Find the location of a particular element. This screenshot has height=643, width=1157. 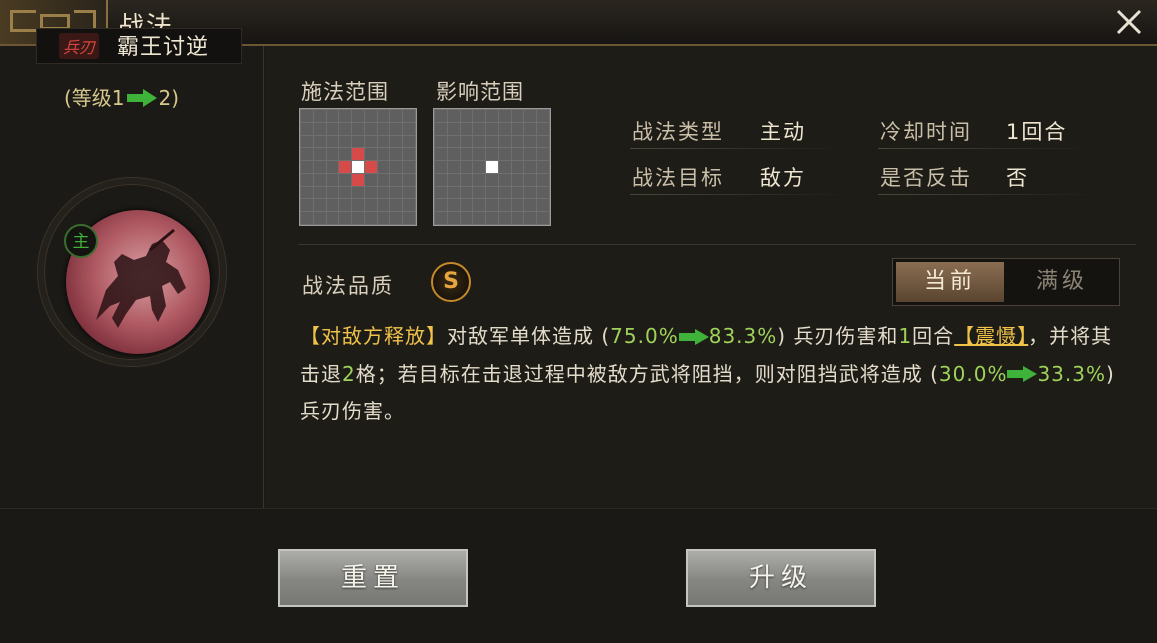

close-button is located at coordinates (1129, 22).